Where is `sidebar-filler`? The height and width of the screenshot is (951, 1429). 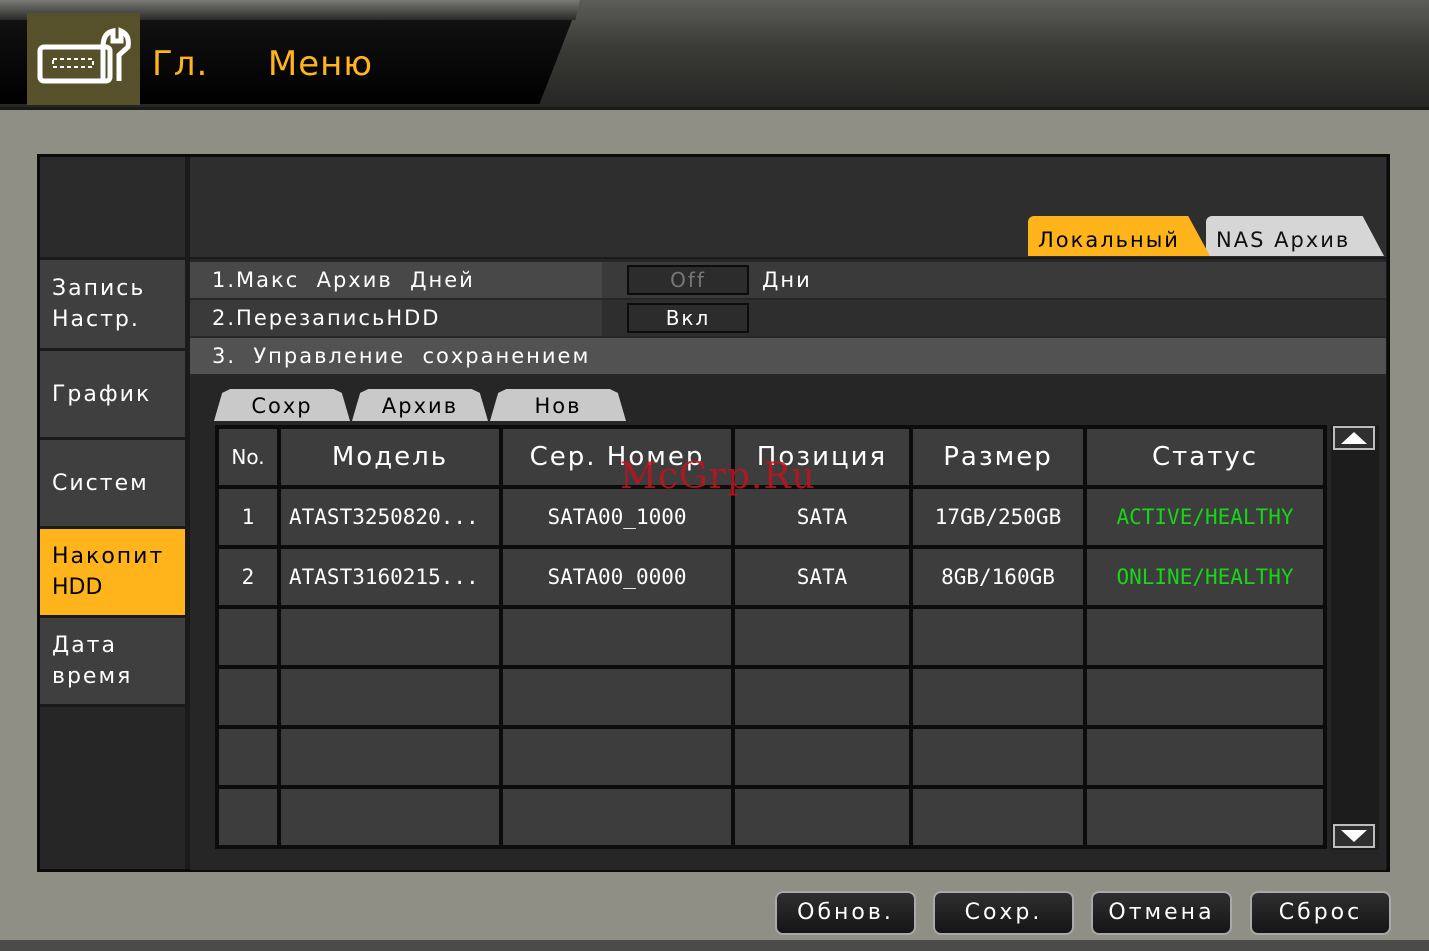 sidebar-filler is located at coordinates (112, 788).